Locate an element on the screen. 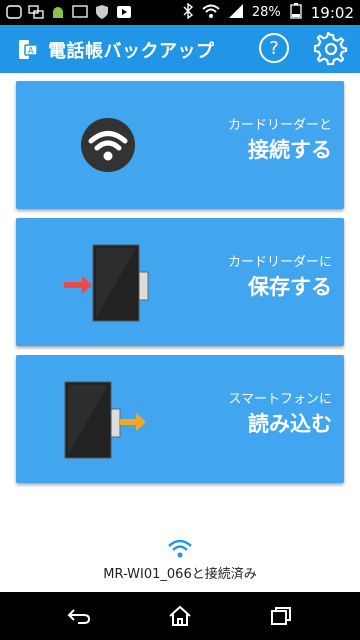 The height and width of the screenshot is (640, 360). help-button: ? is located at coordinates (274, 48).